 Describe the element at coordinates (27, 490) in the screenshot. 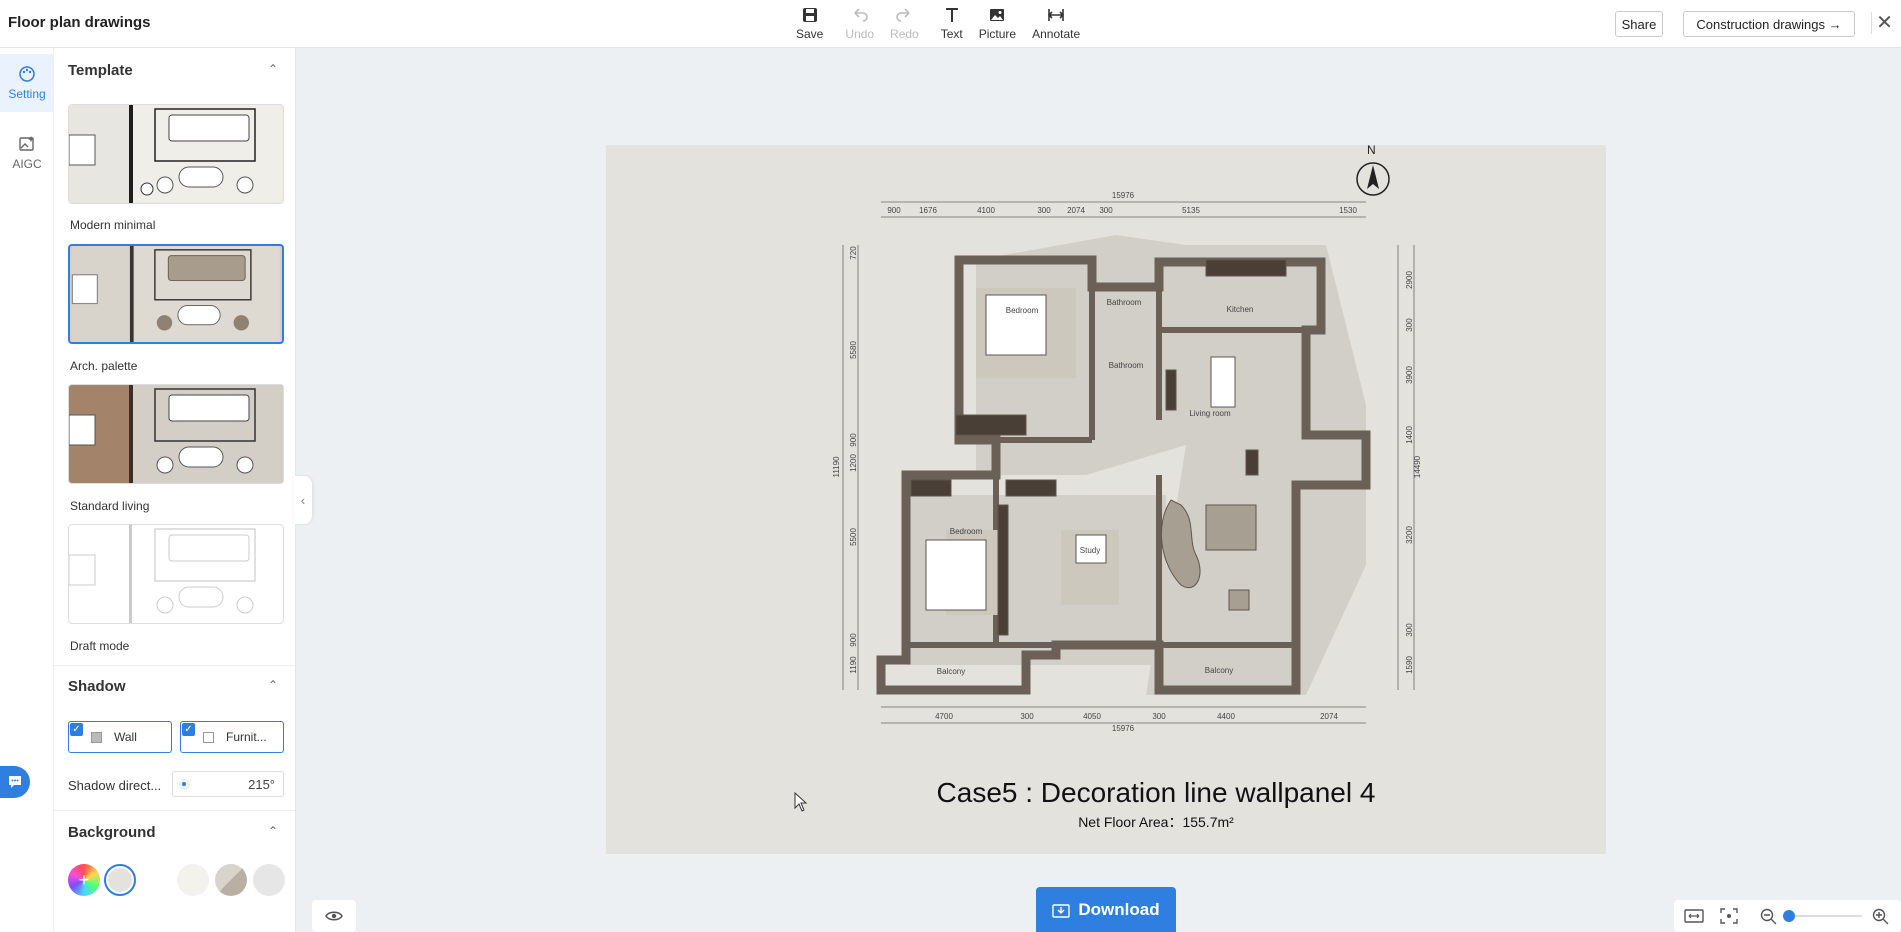

I see `left-rail: Setting AIGC` at that location.